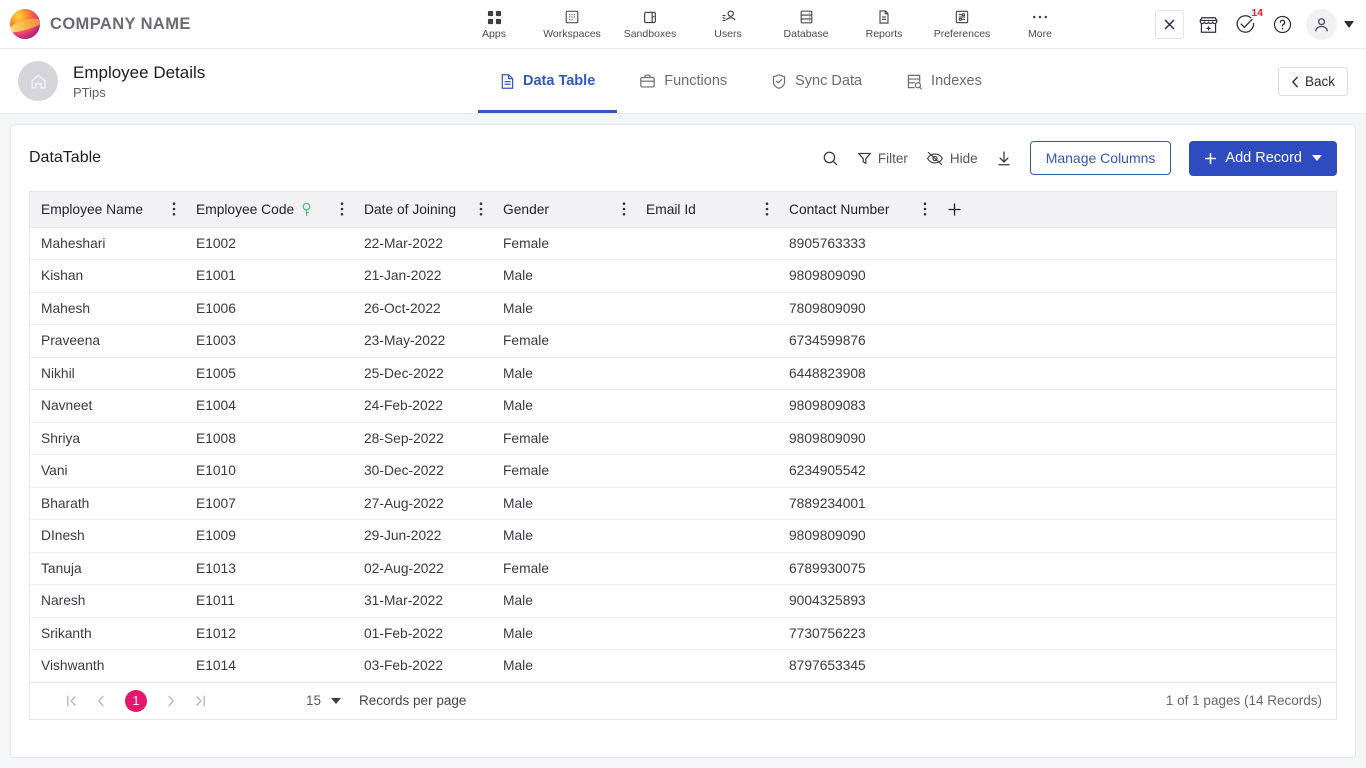 This screenshot has width=1366, height=768. What do you see at coordinates (952, 158) in the screenshot?
I see `hide-button: Hide` at bounding box center [952, 158].